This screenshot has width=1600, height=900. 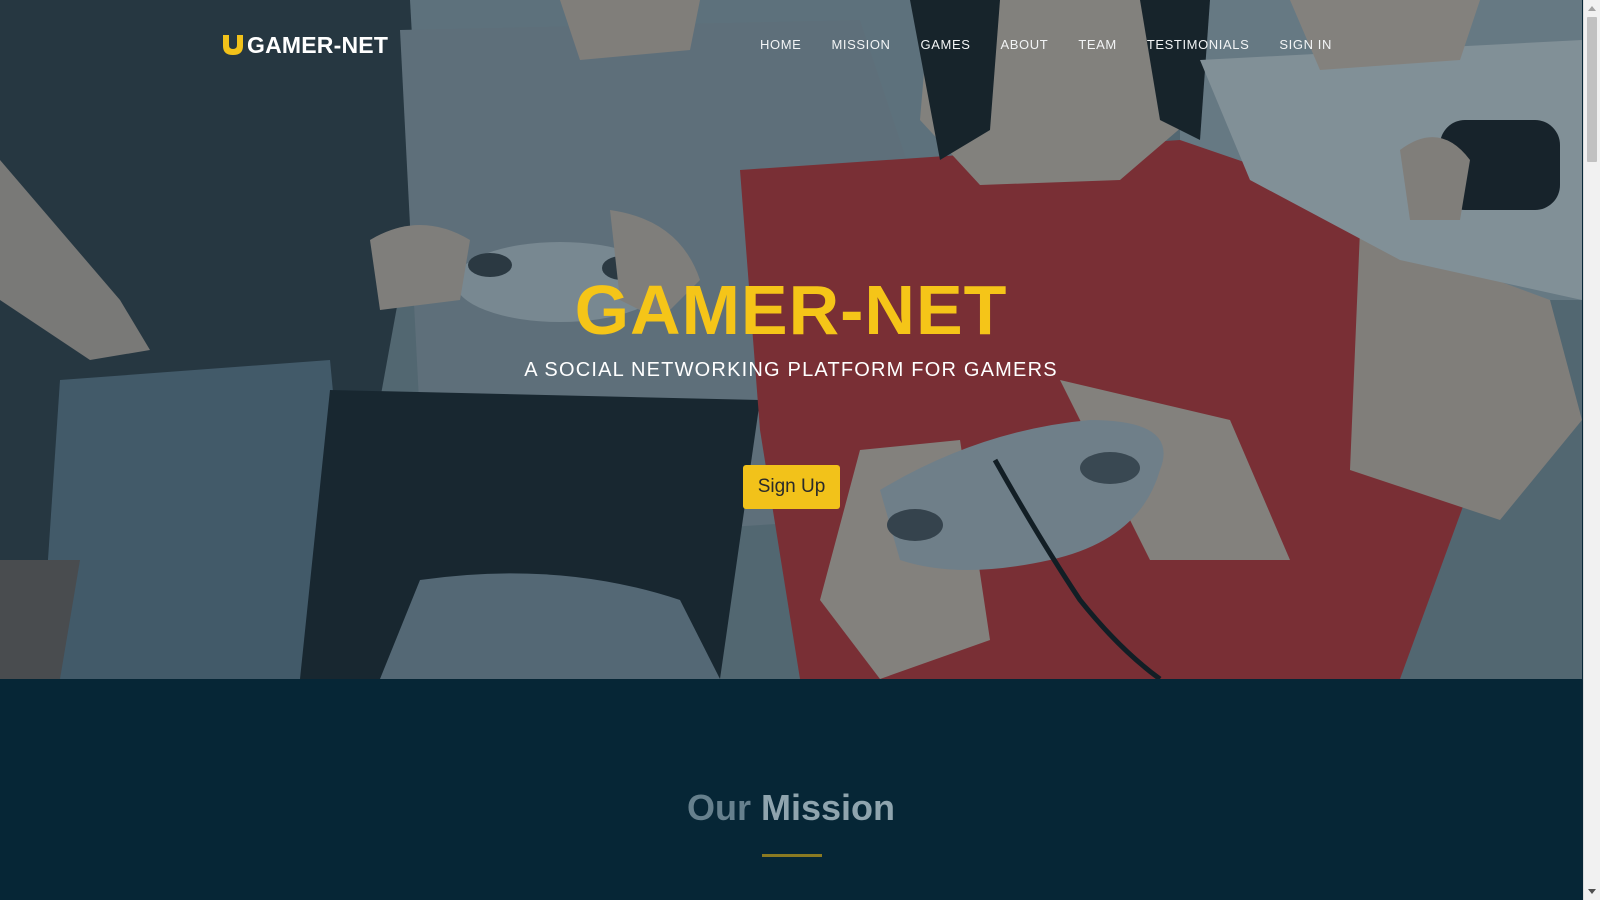 What do you see at coordinates (791, 487) in the screenshot?
I see `sign-up-button: Sign Up` at bounding box center [791, 487].